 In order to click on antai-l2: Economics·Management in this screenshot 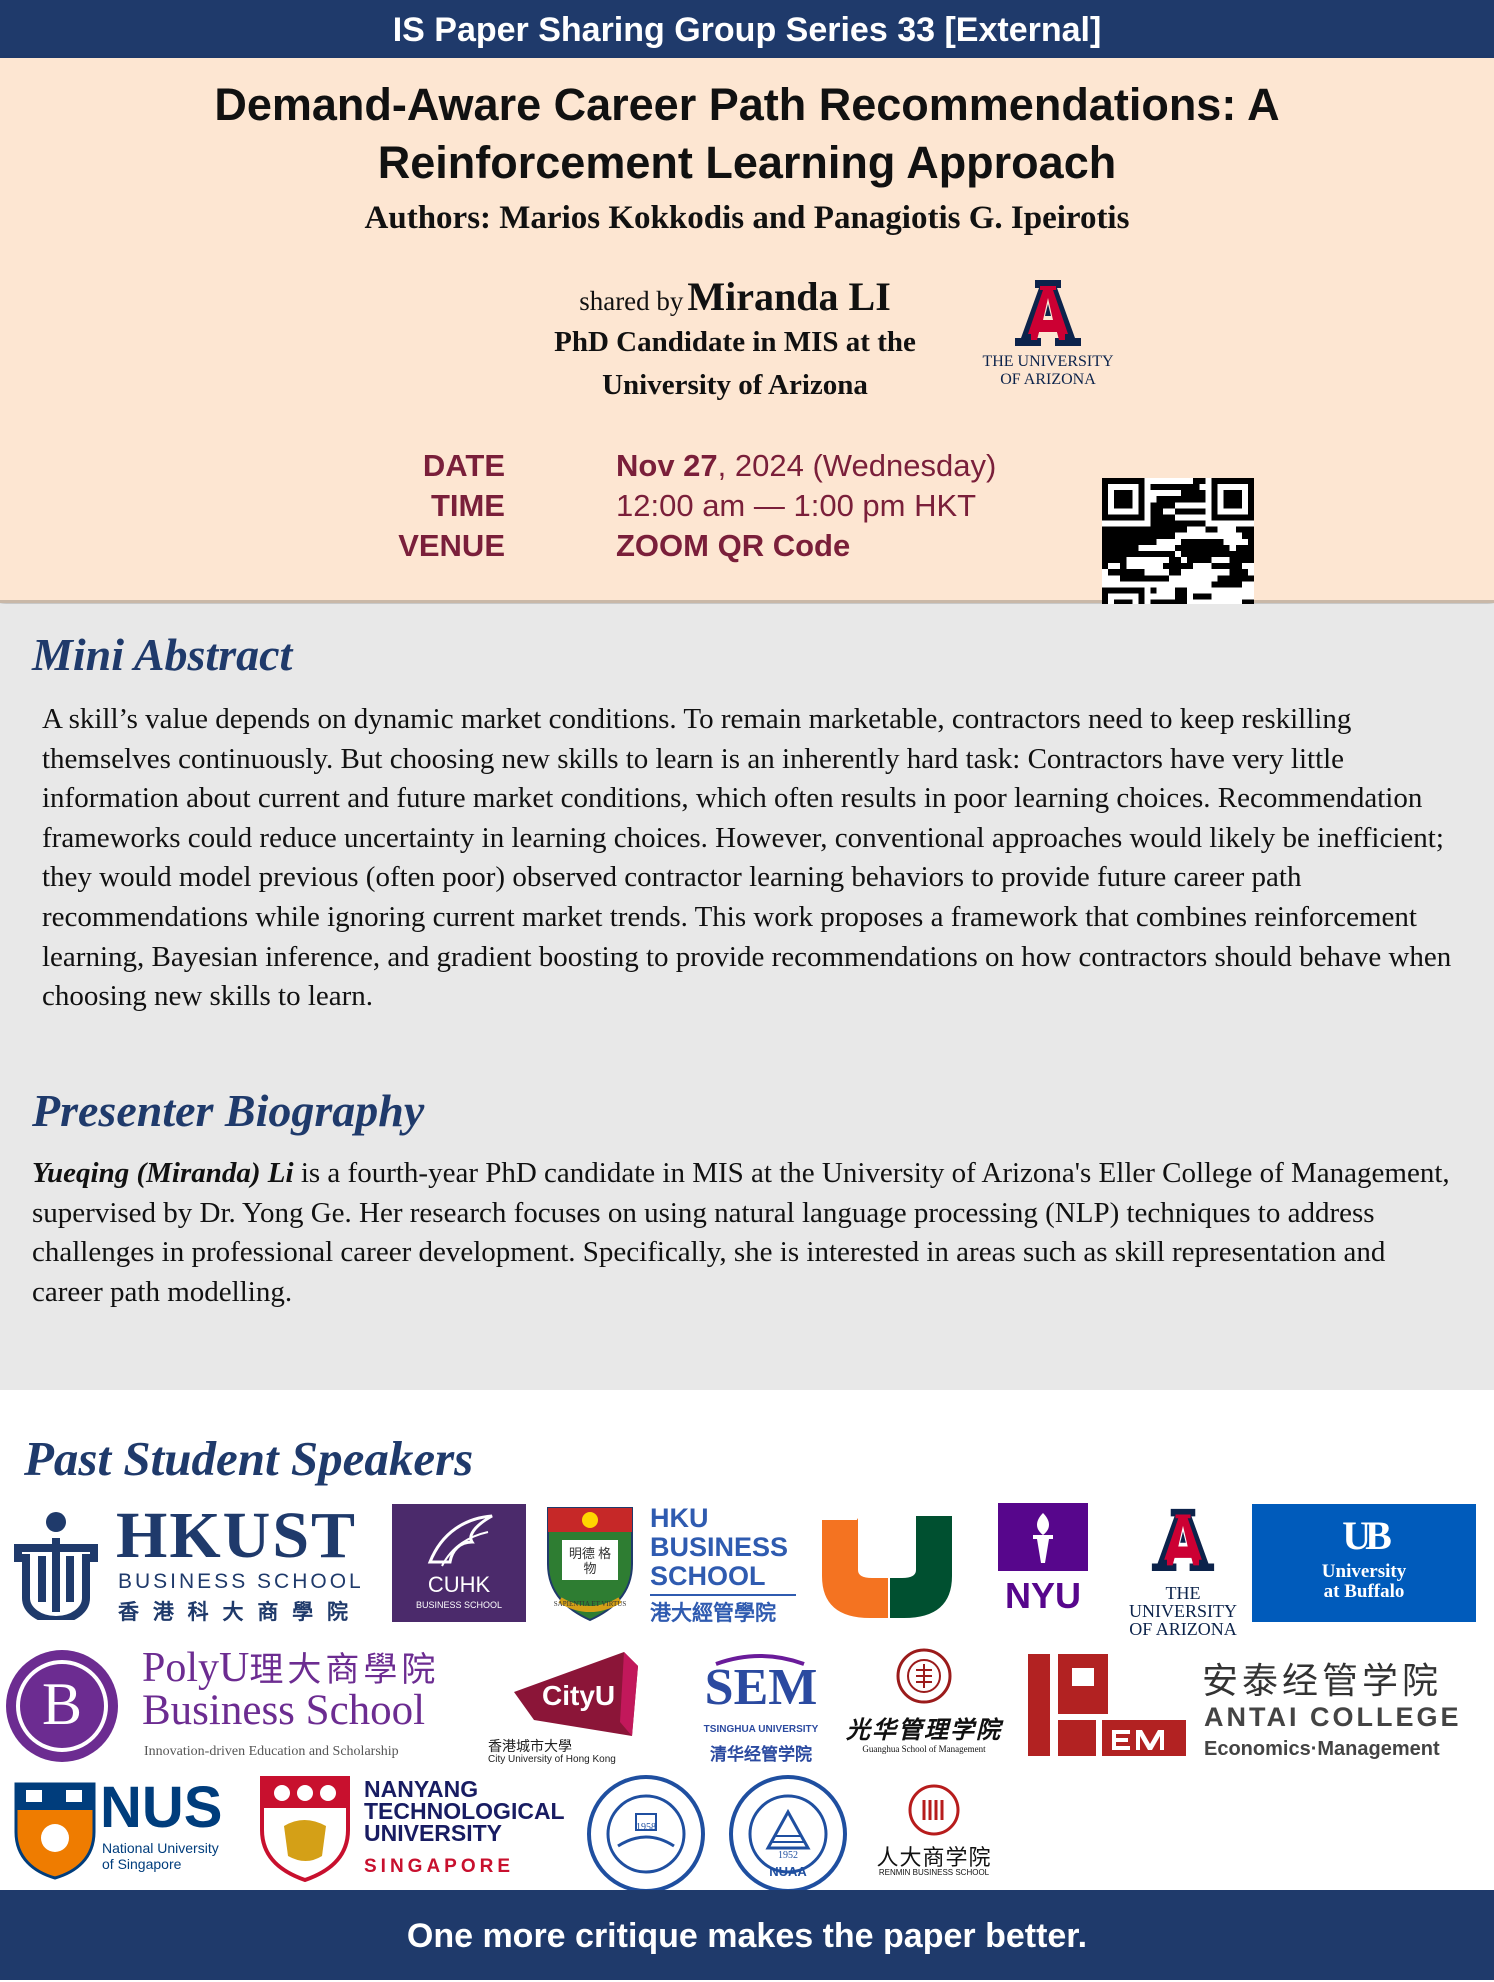, I will do `click(1322, 1749)`.